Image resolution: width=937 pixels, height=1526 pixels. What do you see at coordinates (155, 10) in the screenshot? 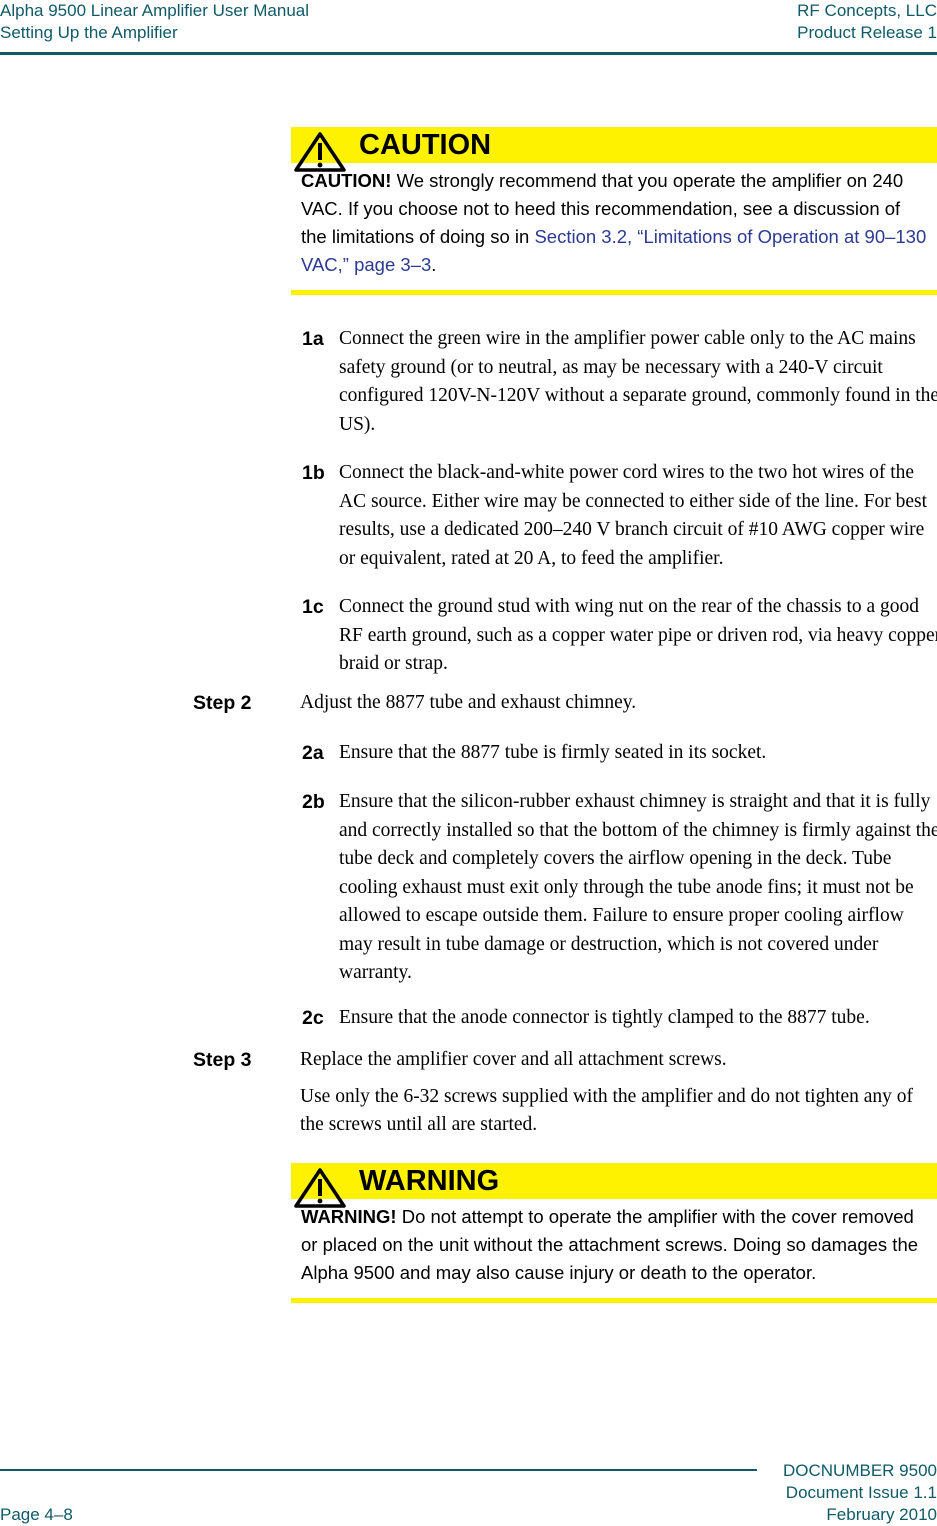
I see `manual-title: Alpha 9500 Linear Amplifier User Manual` at bounding box center [155, 10].